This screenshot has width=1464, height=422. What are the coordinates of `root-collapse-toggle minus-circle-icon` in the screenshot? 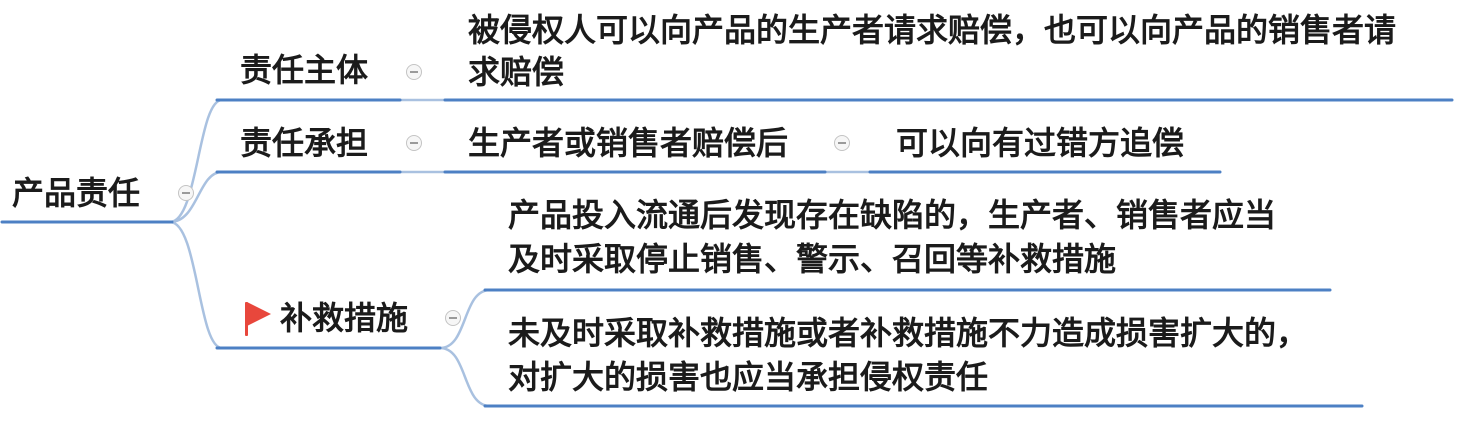 It's located at (186, 193).